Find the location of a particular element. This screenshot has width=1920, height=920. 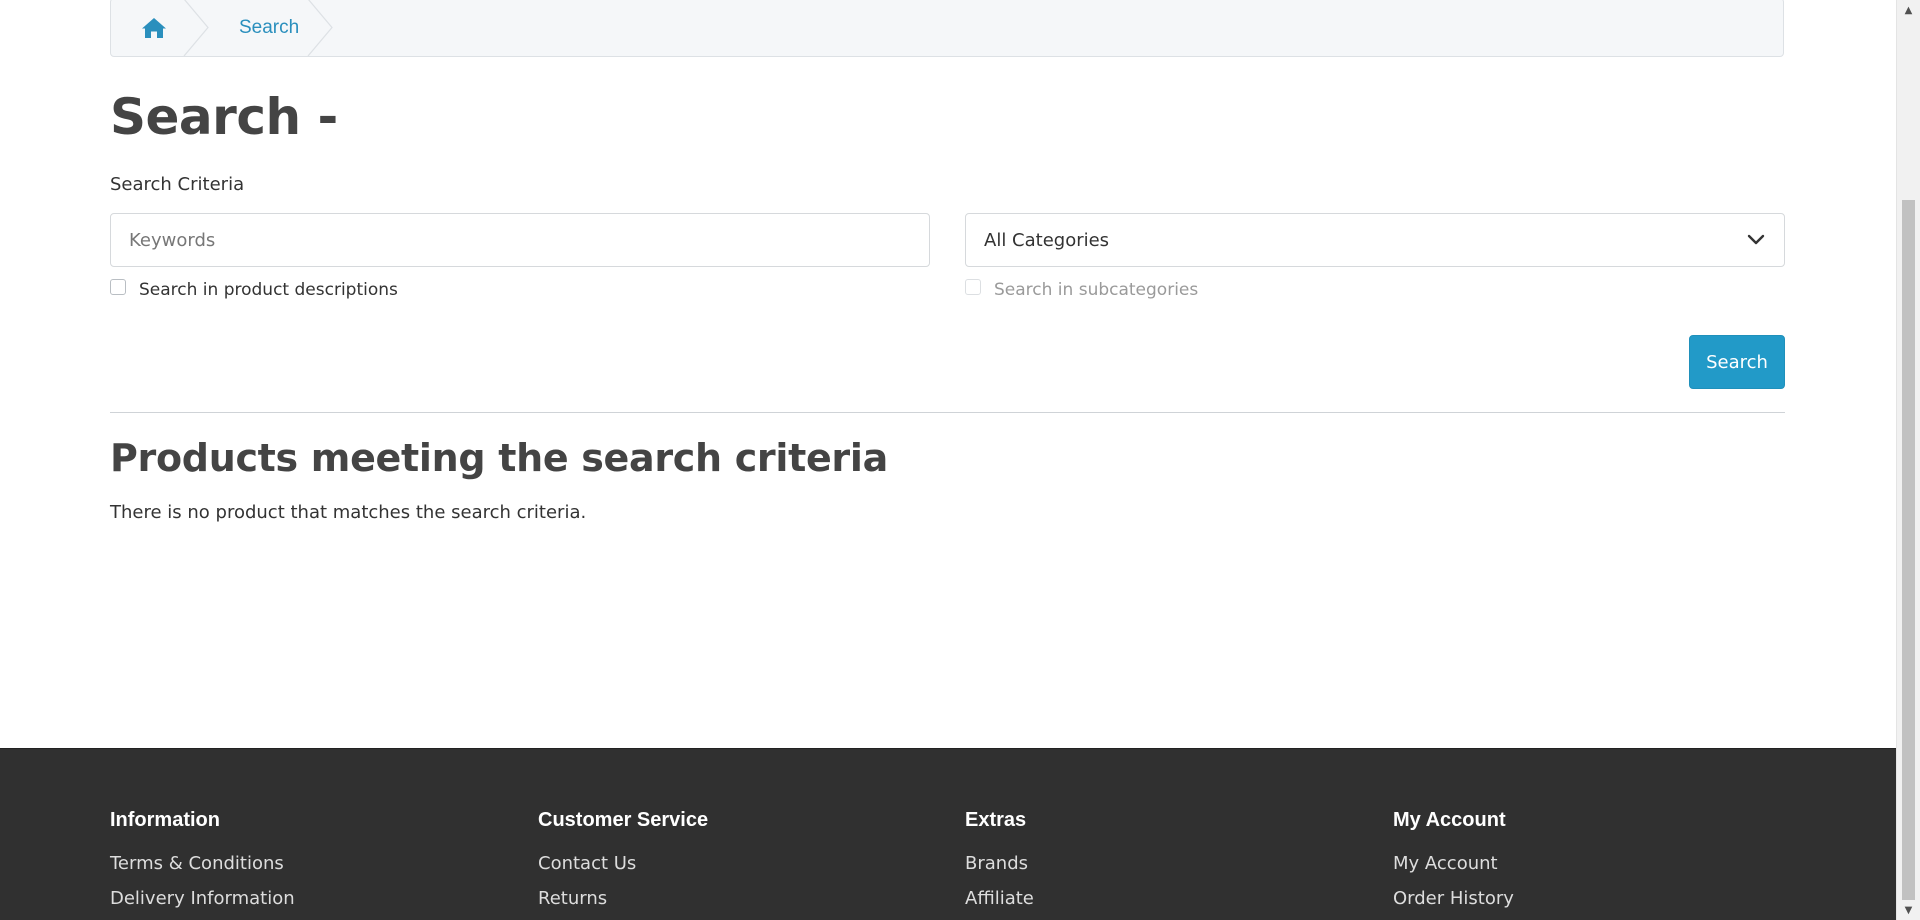

search-descriptions-label: Search in product descriptions is located at coordinates (268, 290).